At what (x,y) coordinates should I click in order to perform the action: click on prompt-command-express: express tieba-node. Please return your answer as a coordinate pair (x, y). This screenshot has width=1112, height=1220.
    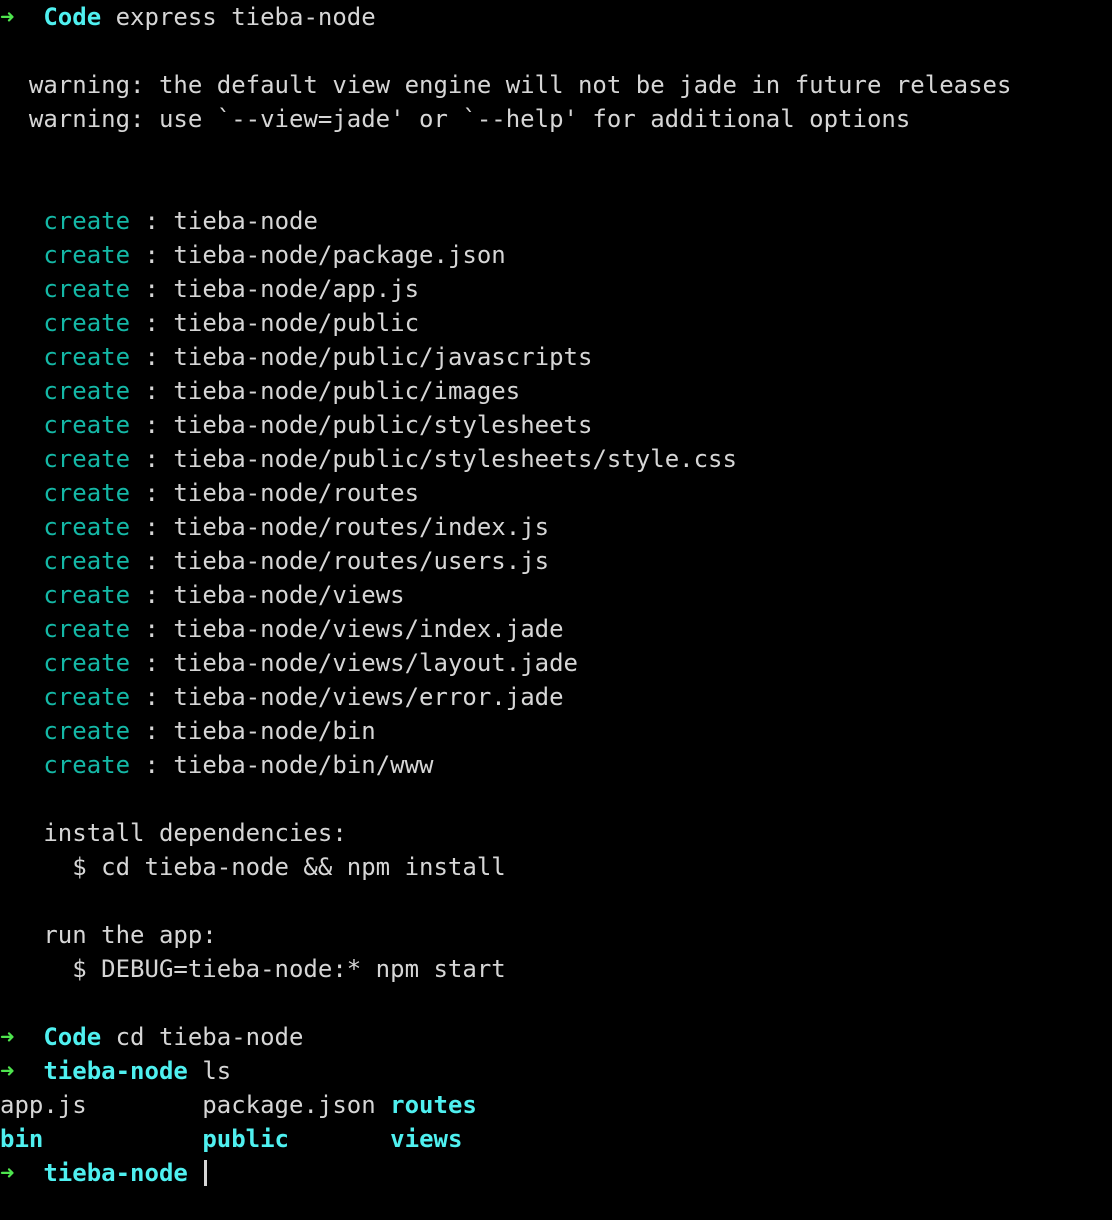
    Looking at the image, I should click on (245, 17).